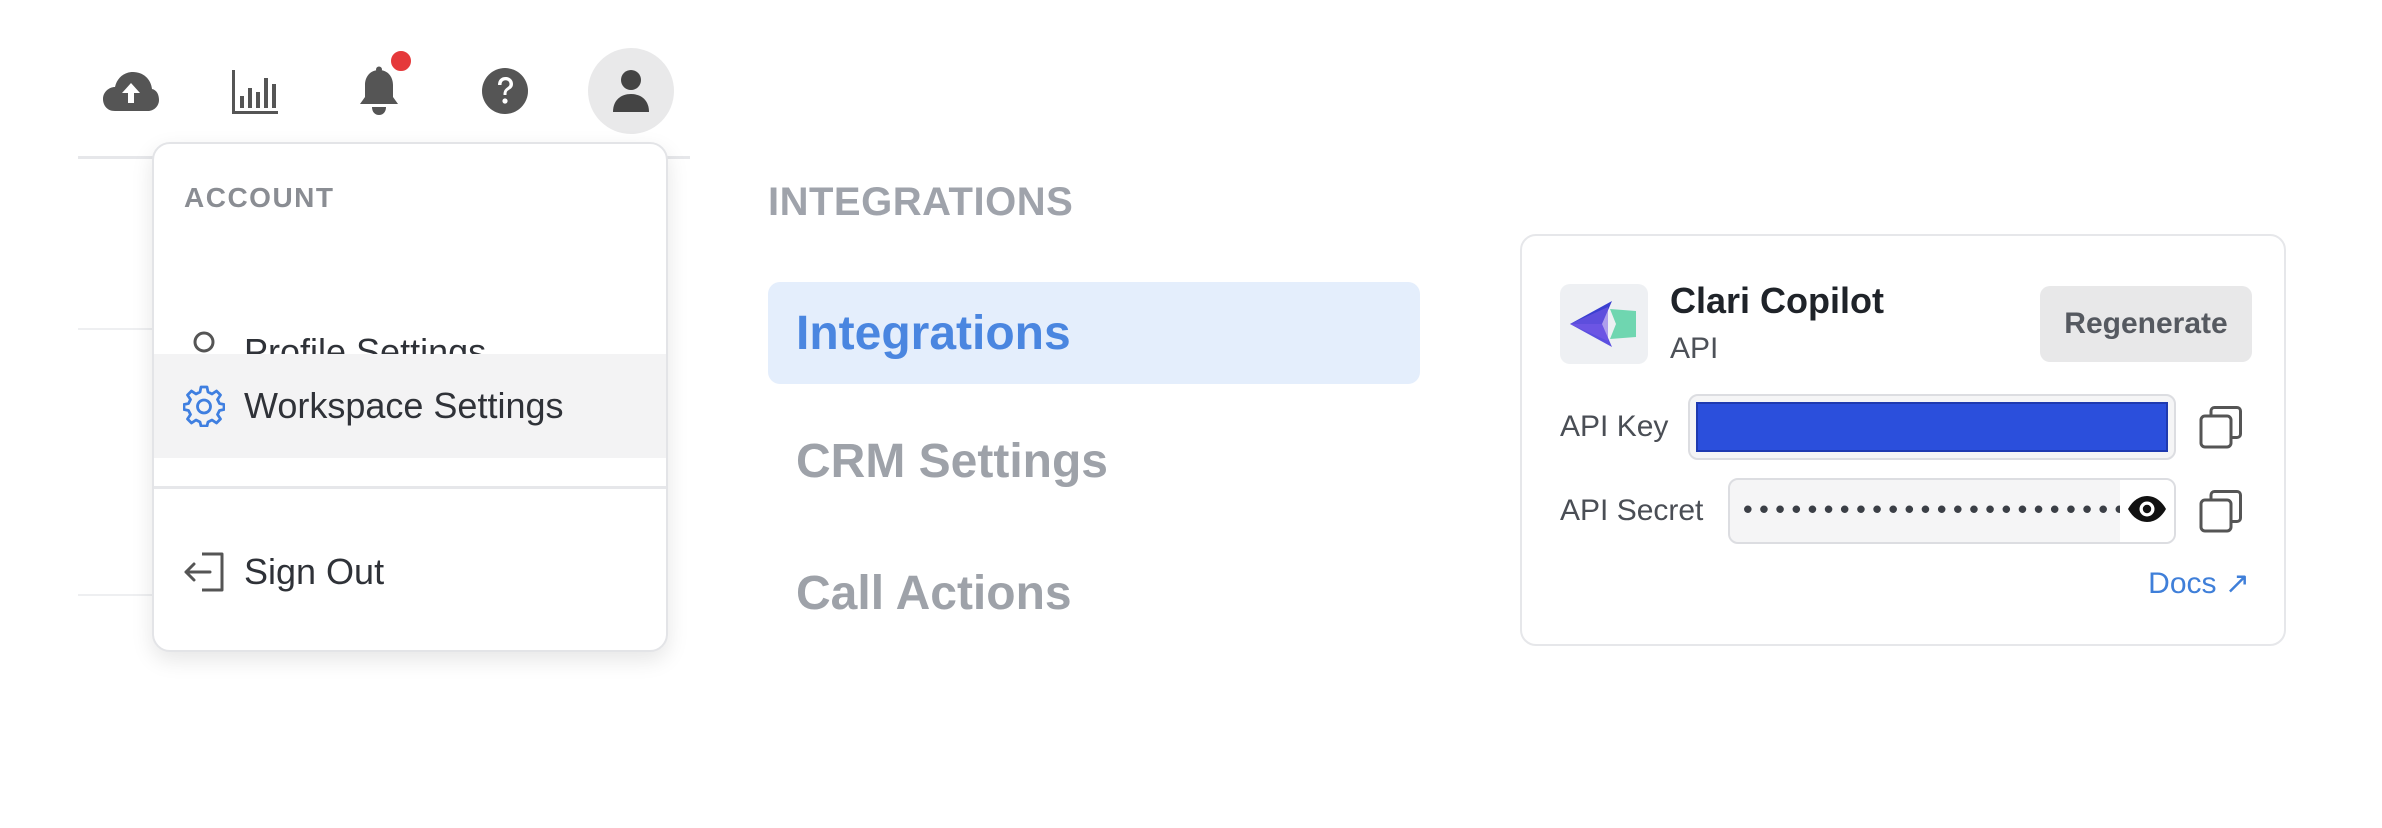  I want to click on bell-icon, so click(379, 91).